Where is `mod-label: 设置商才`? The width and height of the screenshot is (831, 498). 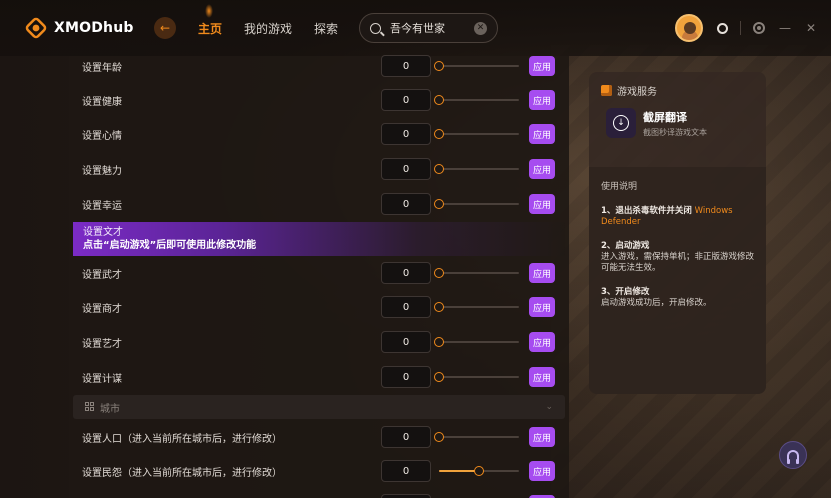
mod-label: 设置商才 is located at coordinates (102, 309).